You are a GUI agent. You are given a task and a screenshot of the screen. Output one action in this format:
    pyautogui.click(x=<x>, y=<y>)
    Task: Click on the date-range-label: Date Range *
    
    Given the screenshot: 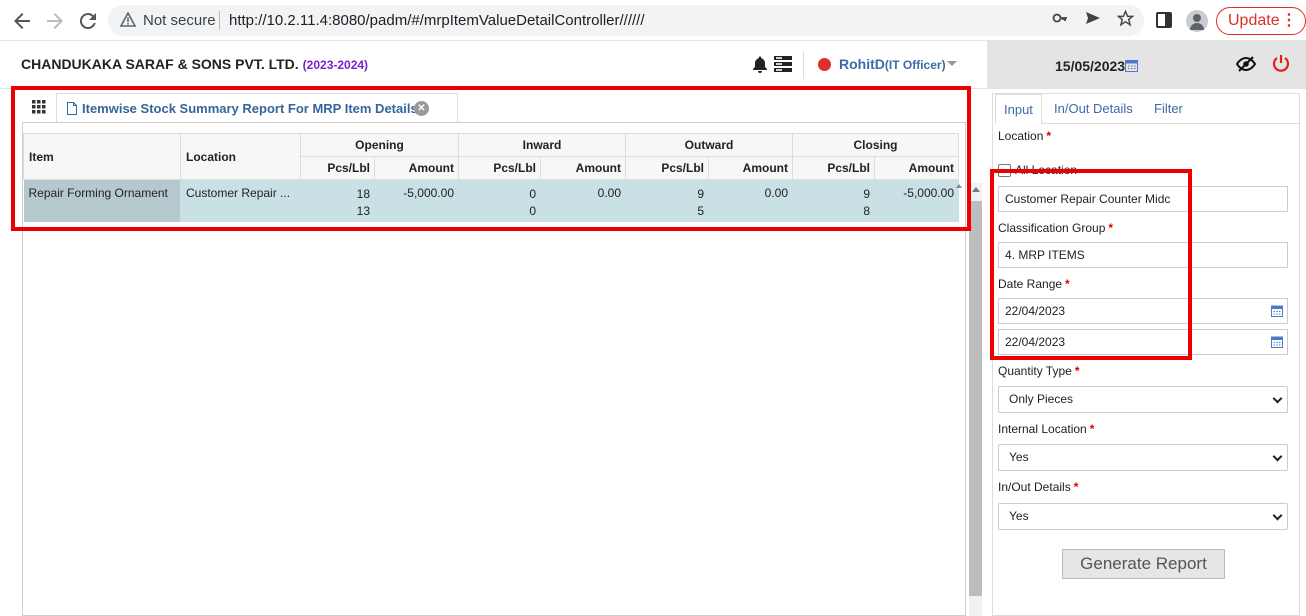 What is the action you would take?
    pyautogui.click(x=1034, y=284)
    